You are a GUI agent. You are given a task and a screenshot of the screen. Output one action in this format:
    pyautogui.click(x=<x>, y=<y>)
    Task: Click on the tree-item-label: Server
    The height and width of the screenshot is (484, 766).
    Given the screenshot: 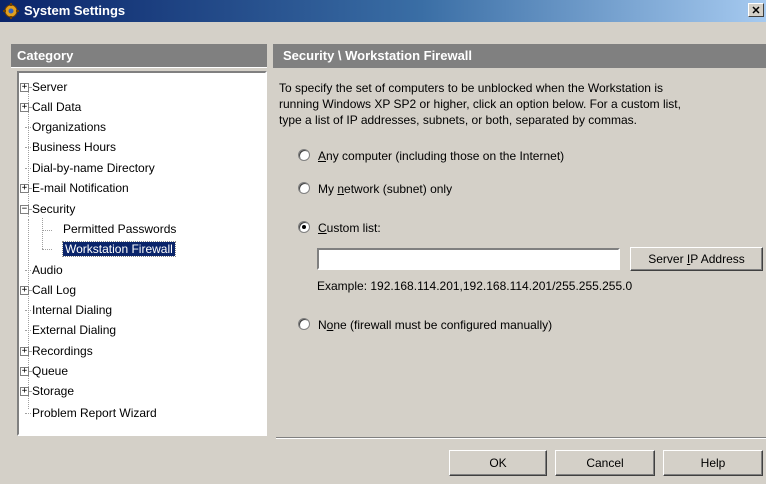 What is the action you would take?
    pyautogui.click(x=50, y=87)
    